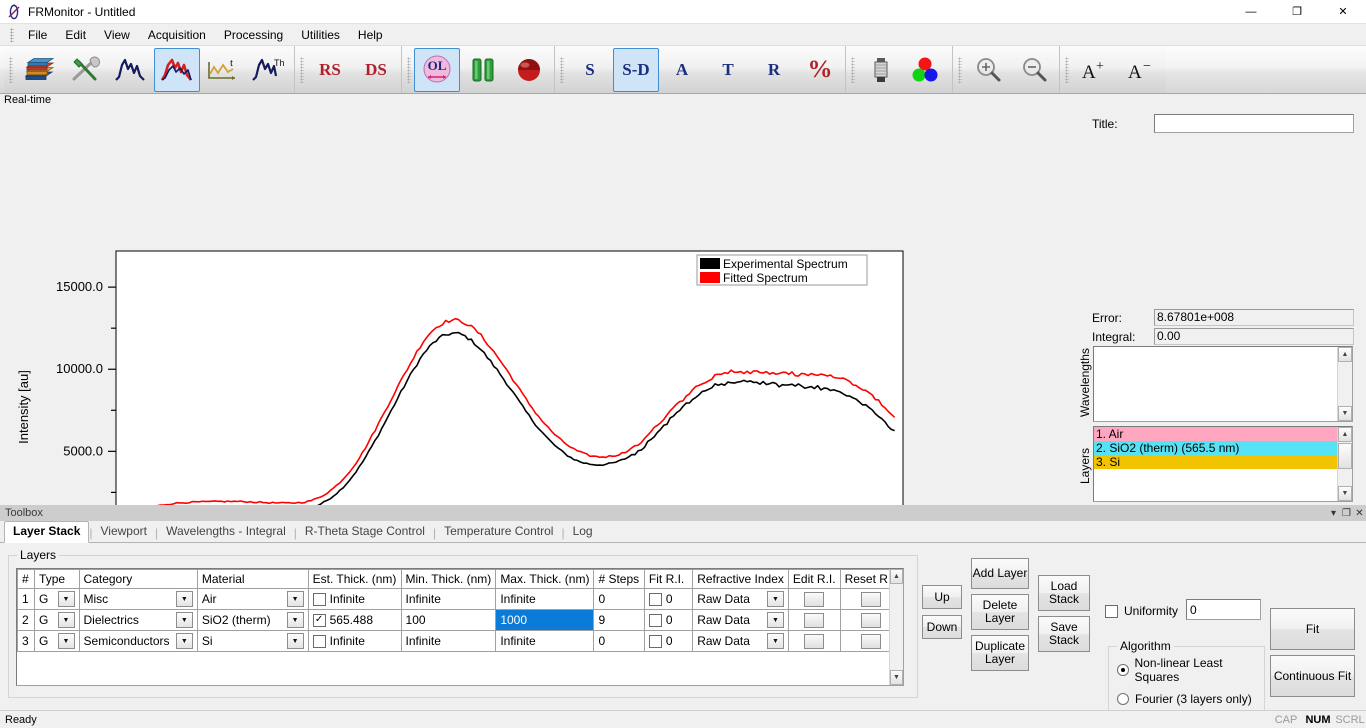 The height and width of the screenshot is (728, 1366). Describe the element at coordinates (1064, 634) in the screenshot. I see `save-stack-button: Save Stack` at that location.